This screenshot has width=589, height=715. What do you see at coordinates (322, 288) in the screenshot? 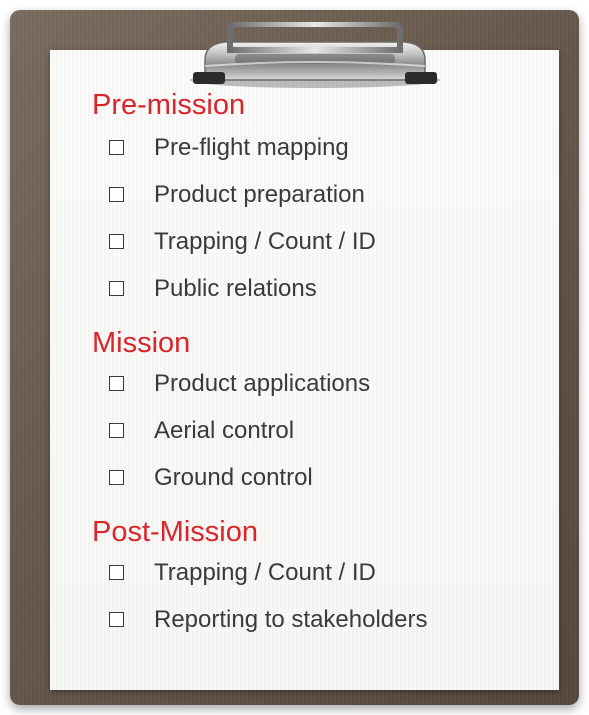
I see `checklist-item-public-relations: Public relations` at bounding box center [322, 288].